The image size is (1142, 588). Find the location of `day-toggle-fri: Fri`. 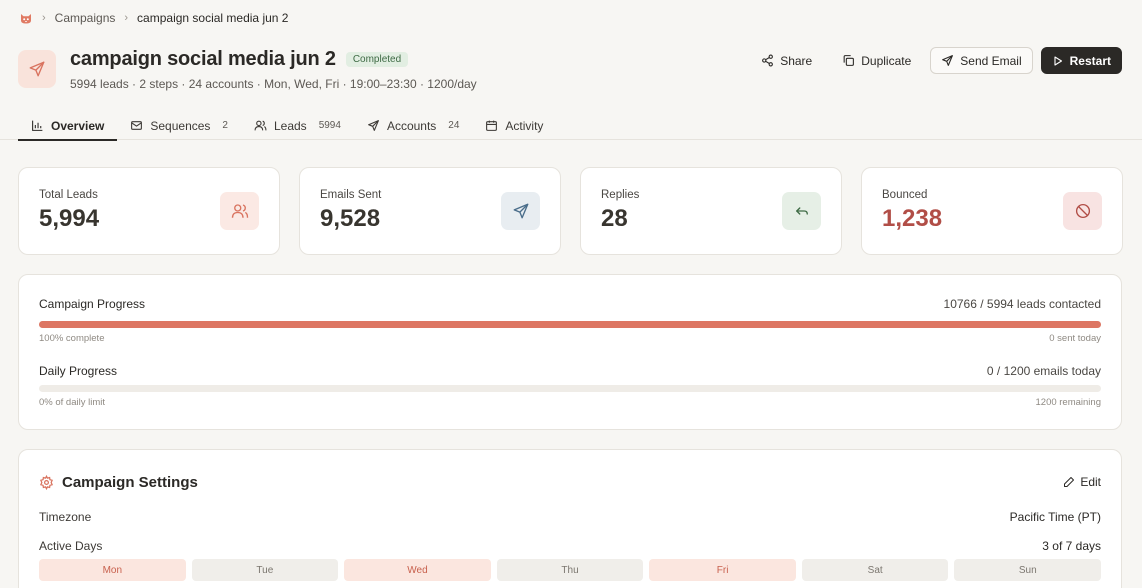

day-toggle-fri: Fri is located at coordinates (722, 570).